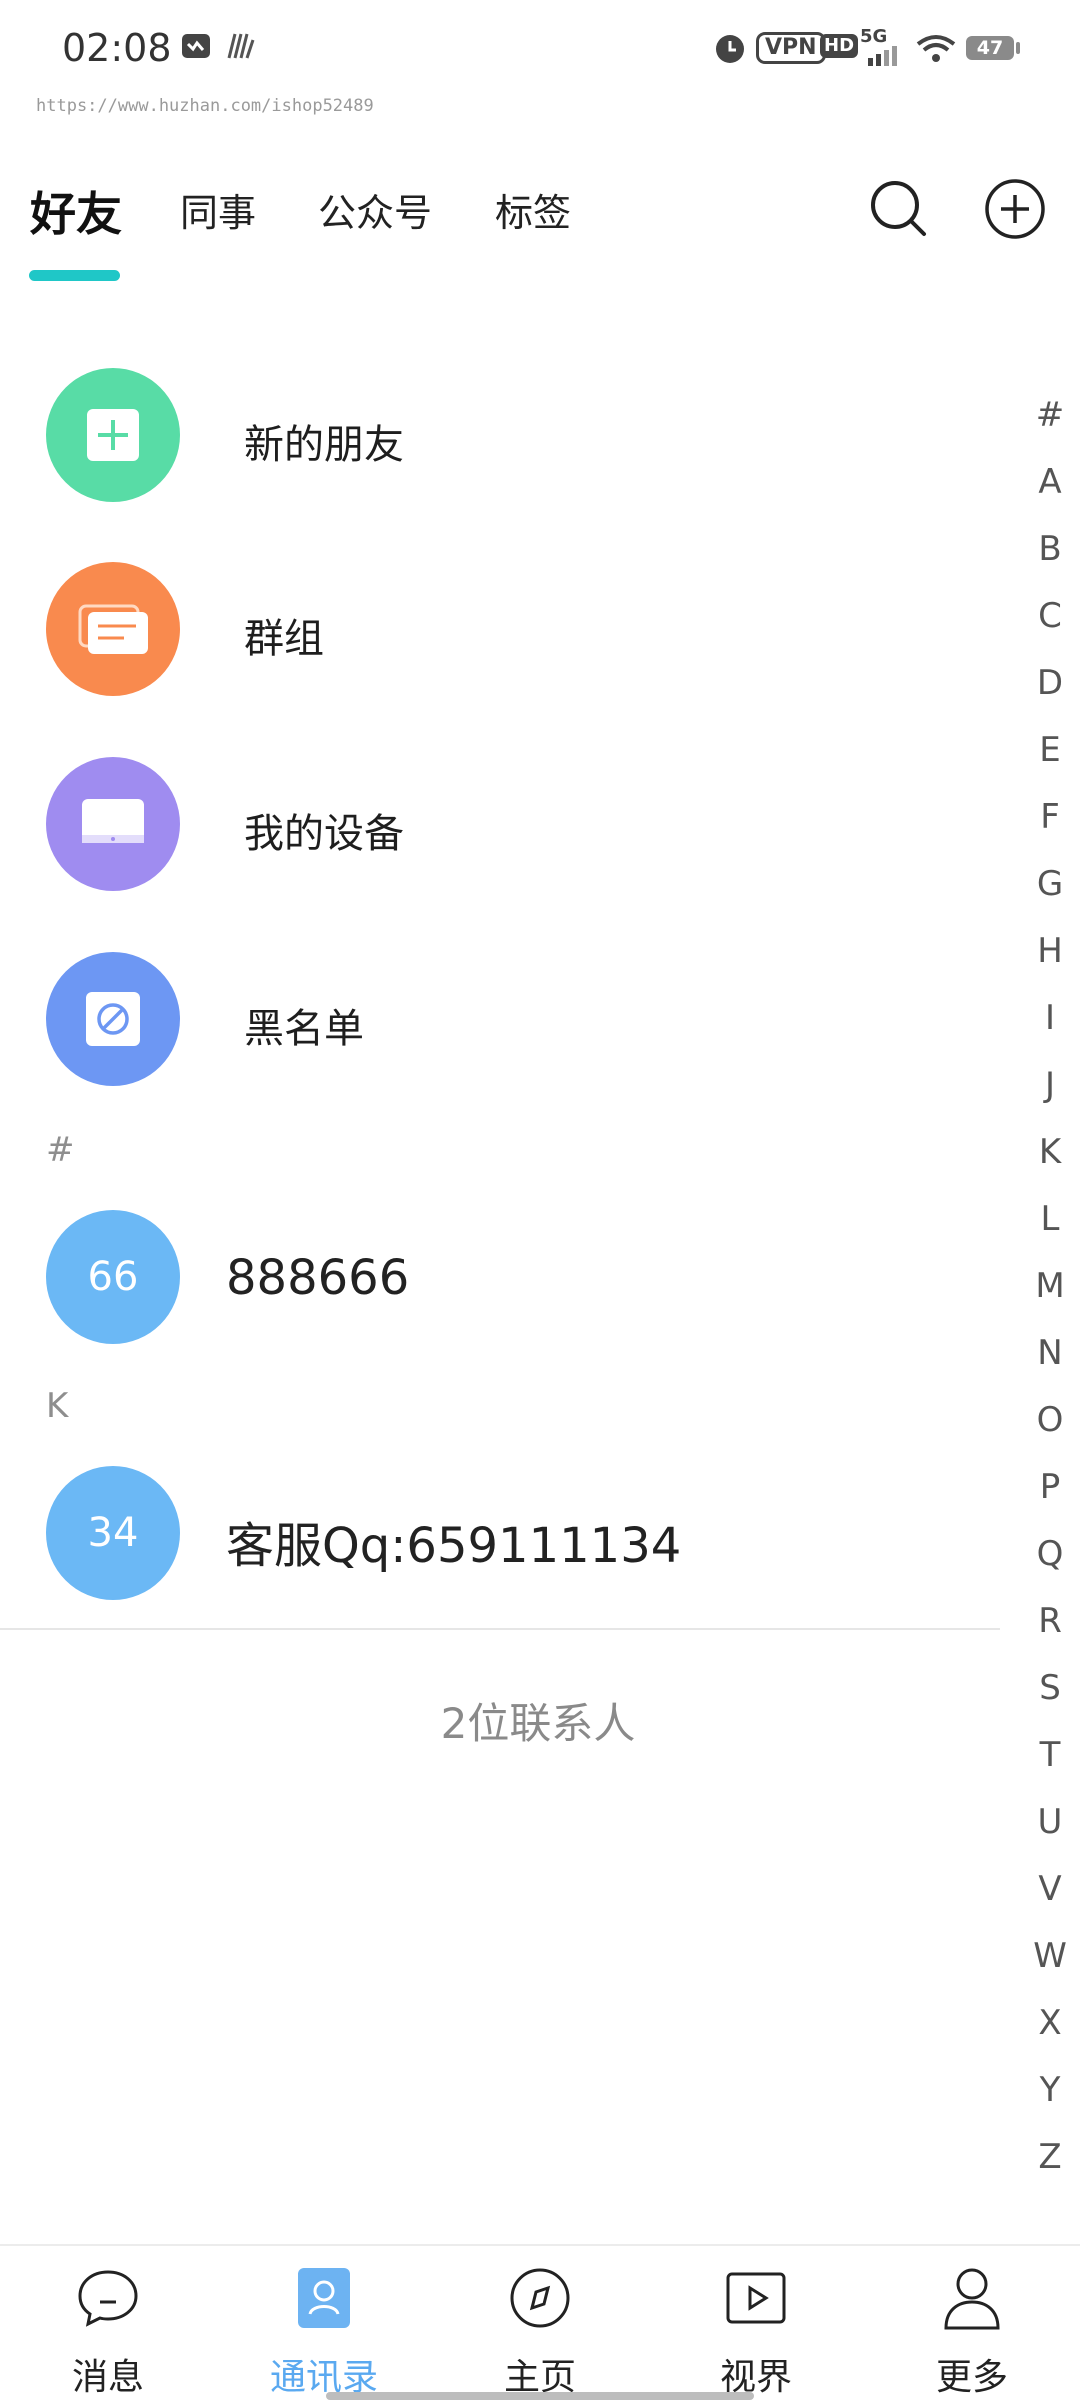 Image resolution: width=1080 pixels, height=2404 pixels. What do you see at coordinates (1050, 683) in the screenshot?
I see `index-letter: D` at bounding box center [1050, 683].